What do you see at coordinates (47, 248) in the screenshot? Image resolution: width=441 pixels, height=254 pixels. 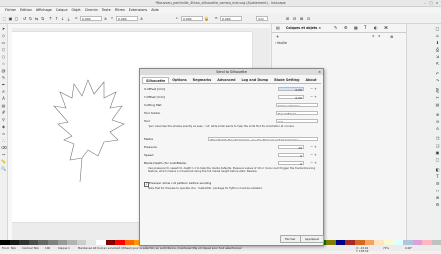 I see `opacity-value: 100` at bounding box center [47, 248].